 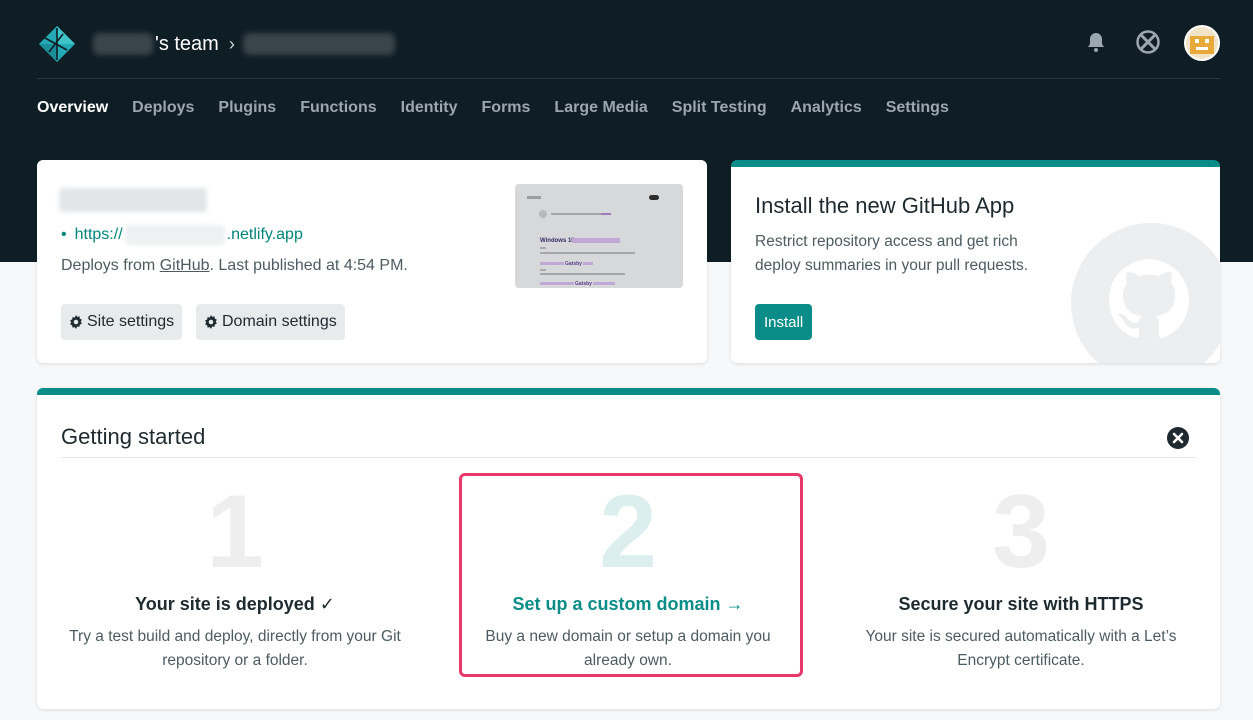 I want to click on deploys-from-text: Deploys from, so click(x=108, y=265).